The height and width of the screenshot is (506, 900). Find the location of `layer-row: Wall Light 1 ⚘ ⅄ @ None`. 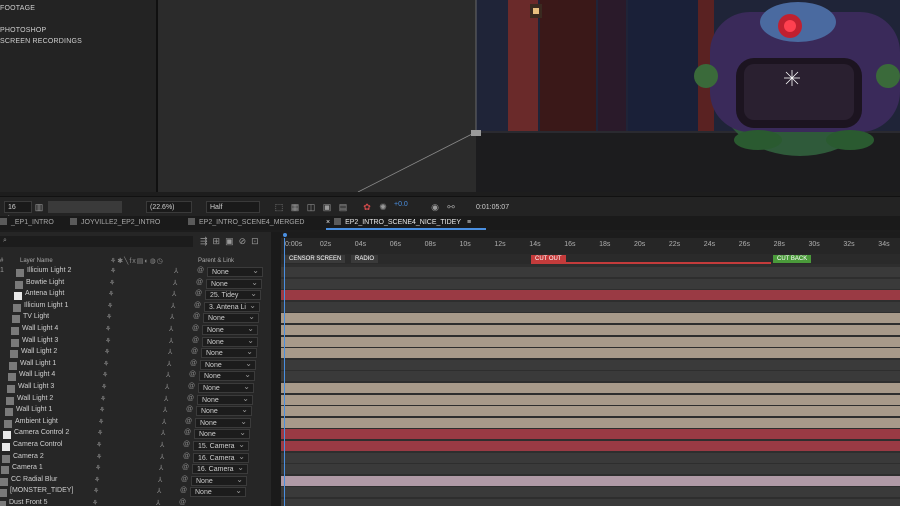

layer-row: Wall Light 1 ⚘ ⅄ @ None is located at coordinates (135, 365).